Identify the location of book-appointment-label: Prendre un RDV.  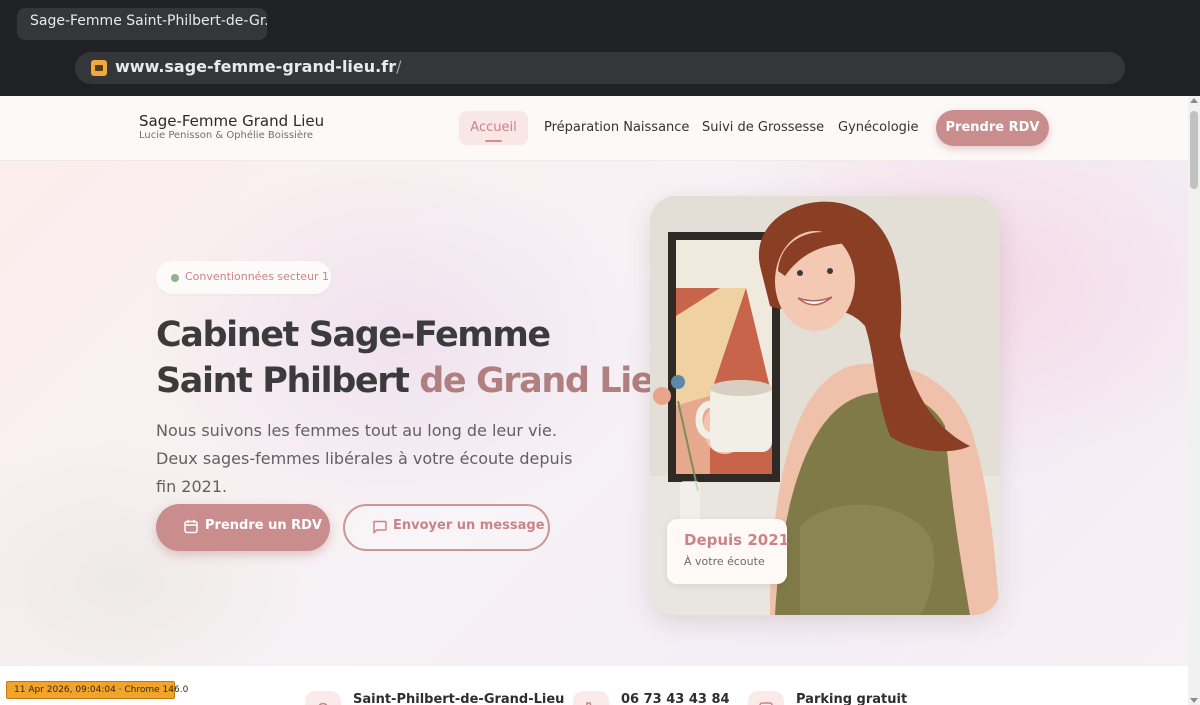
(263, 525).